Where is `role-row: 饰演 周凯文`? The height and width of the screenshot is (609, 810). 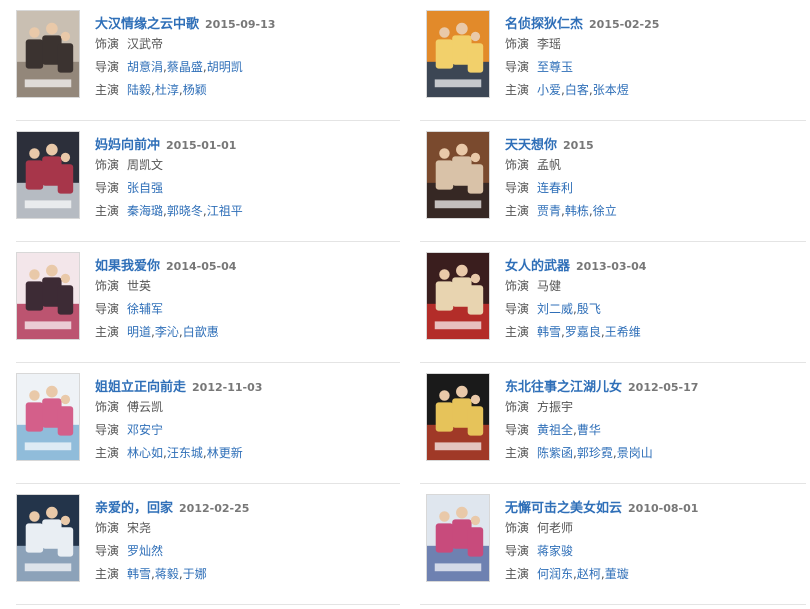 role-row: 饰演 周凯文 is located at coordinates (240, 165).